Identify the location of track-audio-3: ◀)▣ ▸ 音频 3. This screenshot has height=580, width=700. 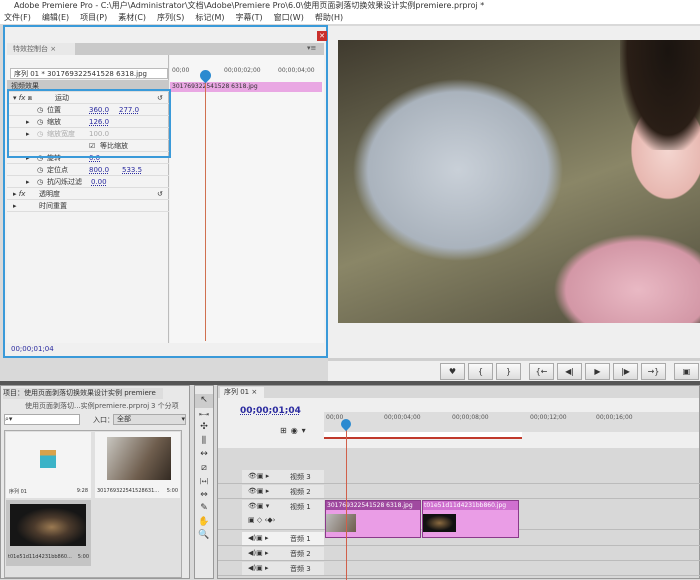
(459, 569).